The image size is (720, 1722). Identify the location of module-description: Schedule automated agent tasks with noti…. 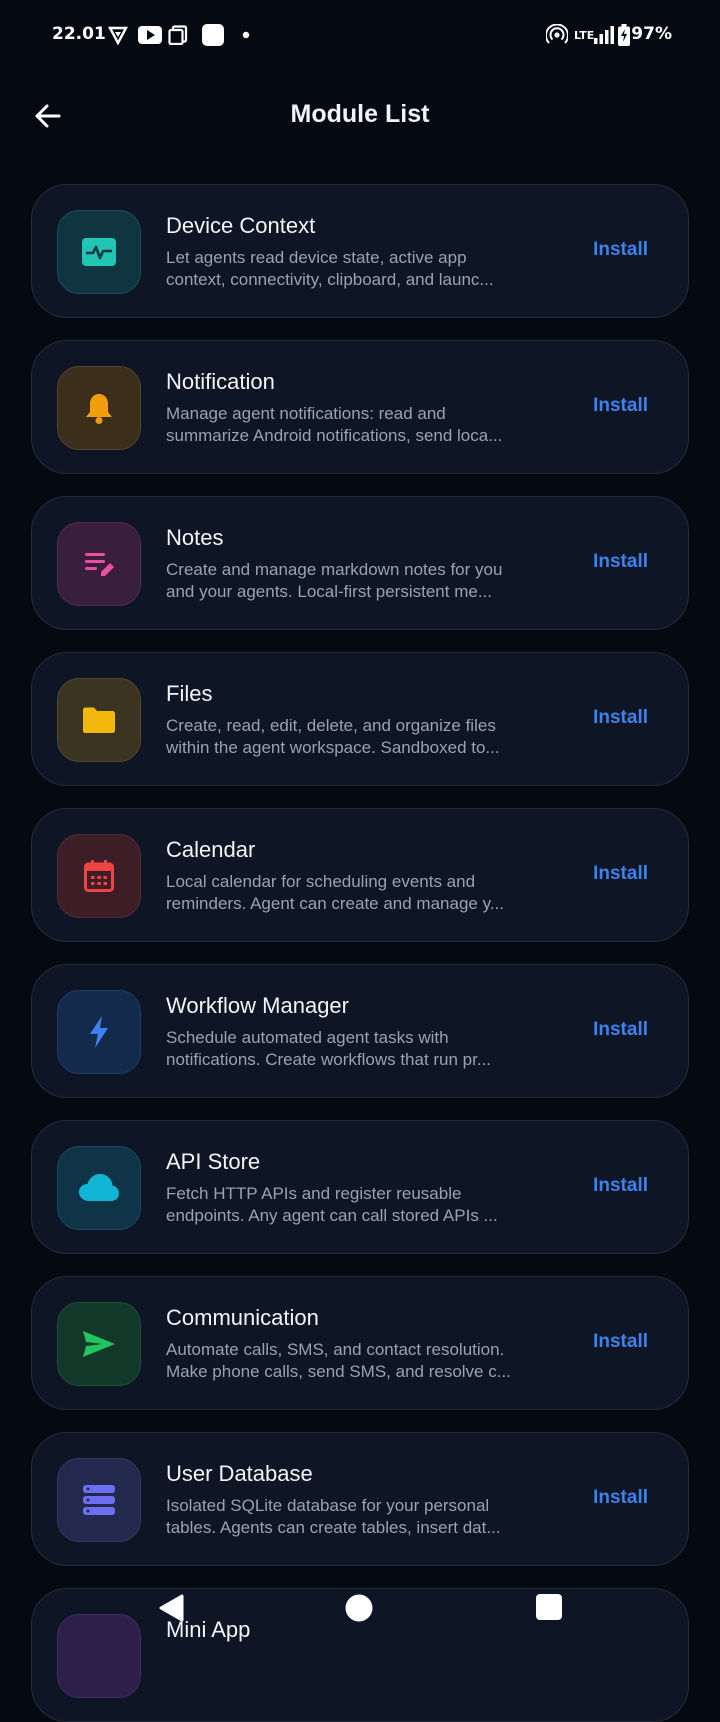
(329, 1048).